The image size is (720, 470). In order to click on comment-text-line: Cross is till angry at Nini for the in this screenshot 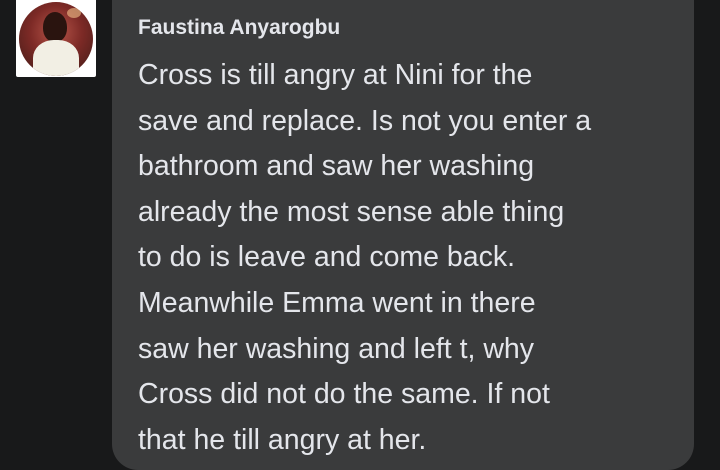, I will do `click(335, 75)`.